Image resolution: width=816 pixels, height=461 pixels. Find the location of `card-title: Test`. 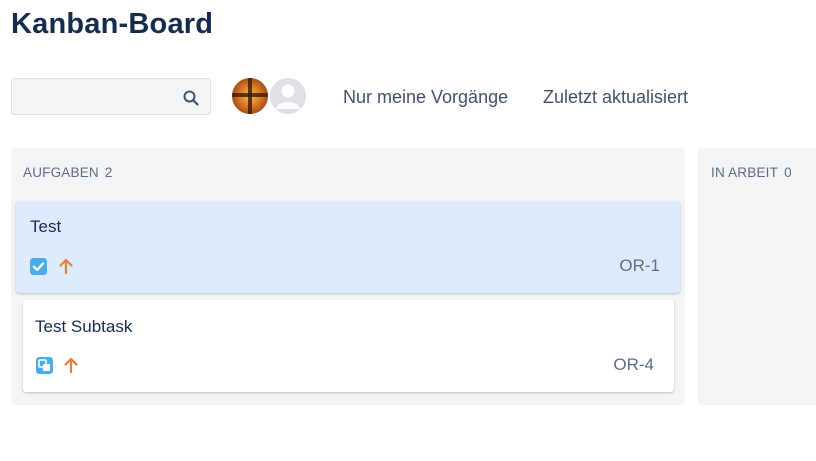

card-title: Test is located at coordinates (46, 226).